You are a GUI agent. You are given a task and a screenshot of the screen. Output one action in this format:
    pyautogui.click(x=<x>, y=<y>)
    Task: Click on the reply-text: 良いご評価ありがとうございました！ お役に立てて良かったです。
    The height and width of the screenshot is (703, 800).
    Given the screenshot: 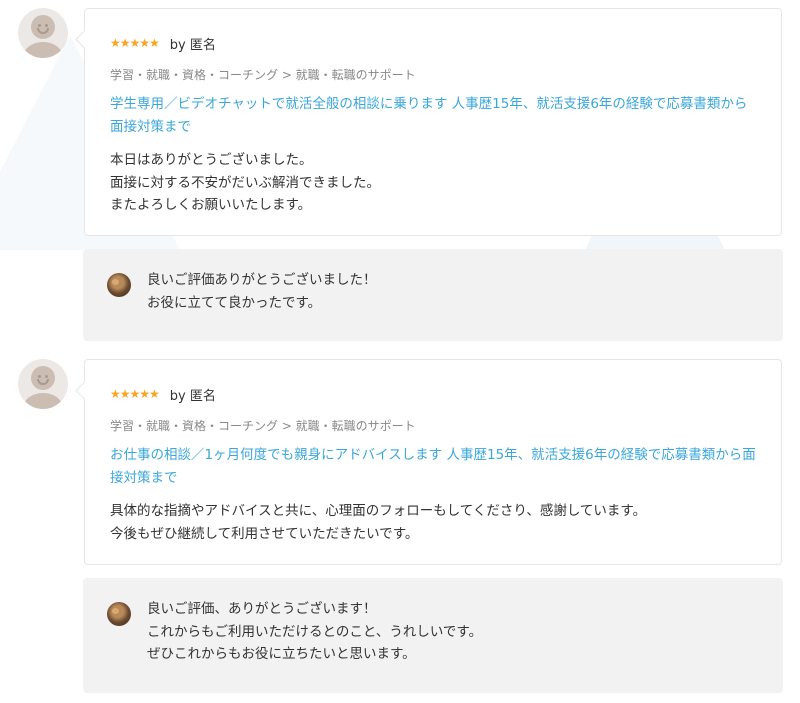 What is the action you would take?
    pyautogui.click(x=262, y=291)
    